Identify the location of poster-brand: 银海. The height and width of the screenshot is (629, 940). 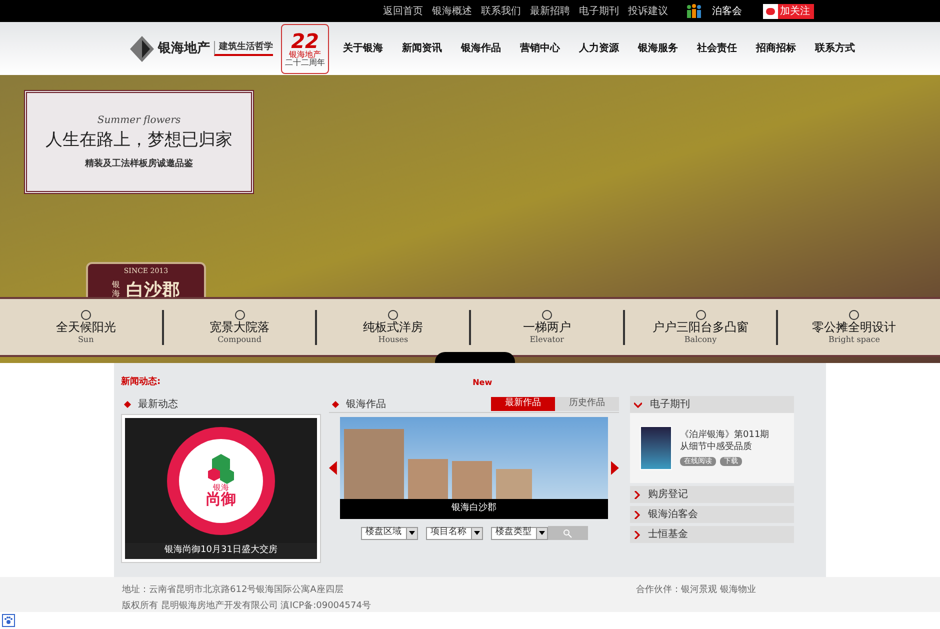
(221, 488).